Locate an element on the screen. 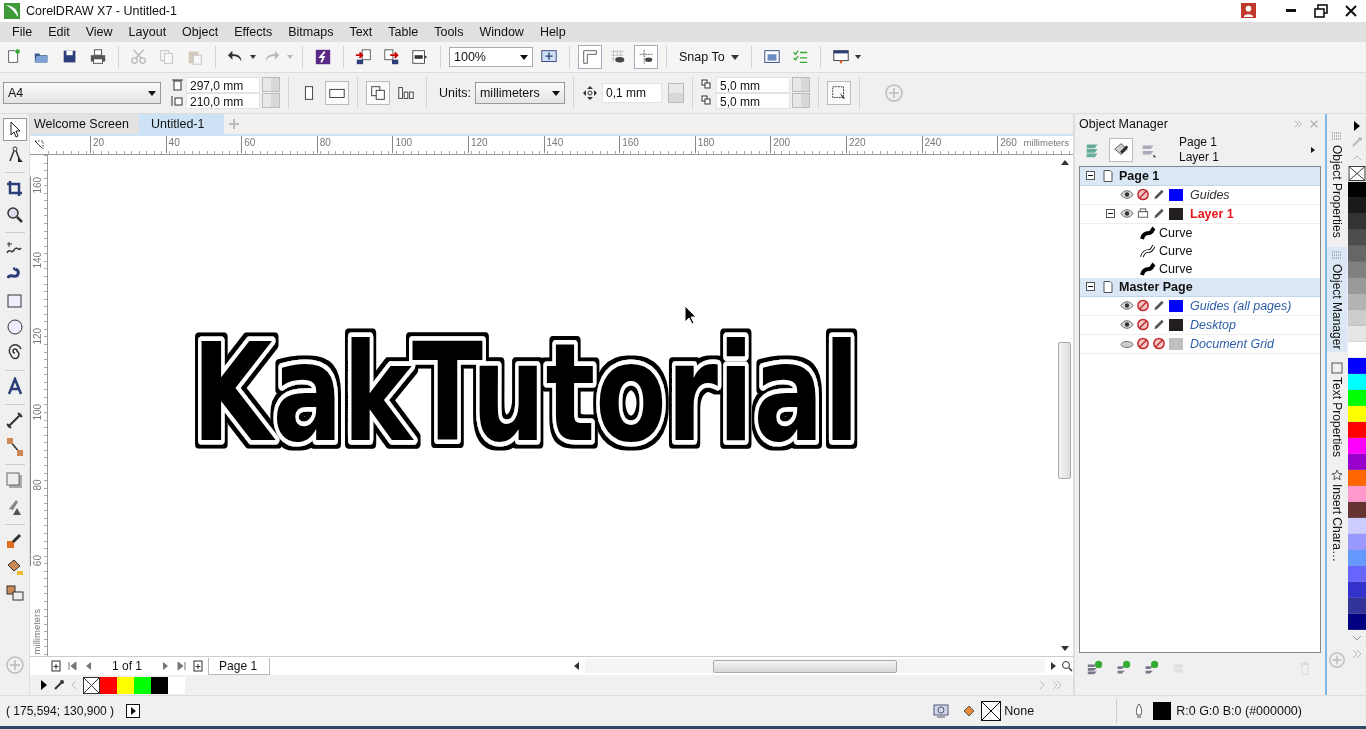 This screenshot has height=729, width=1366. docker-title: Object Manager is located at coordinates (1124, 123).